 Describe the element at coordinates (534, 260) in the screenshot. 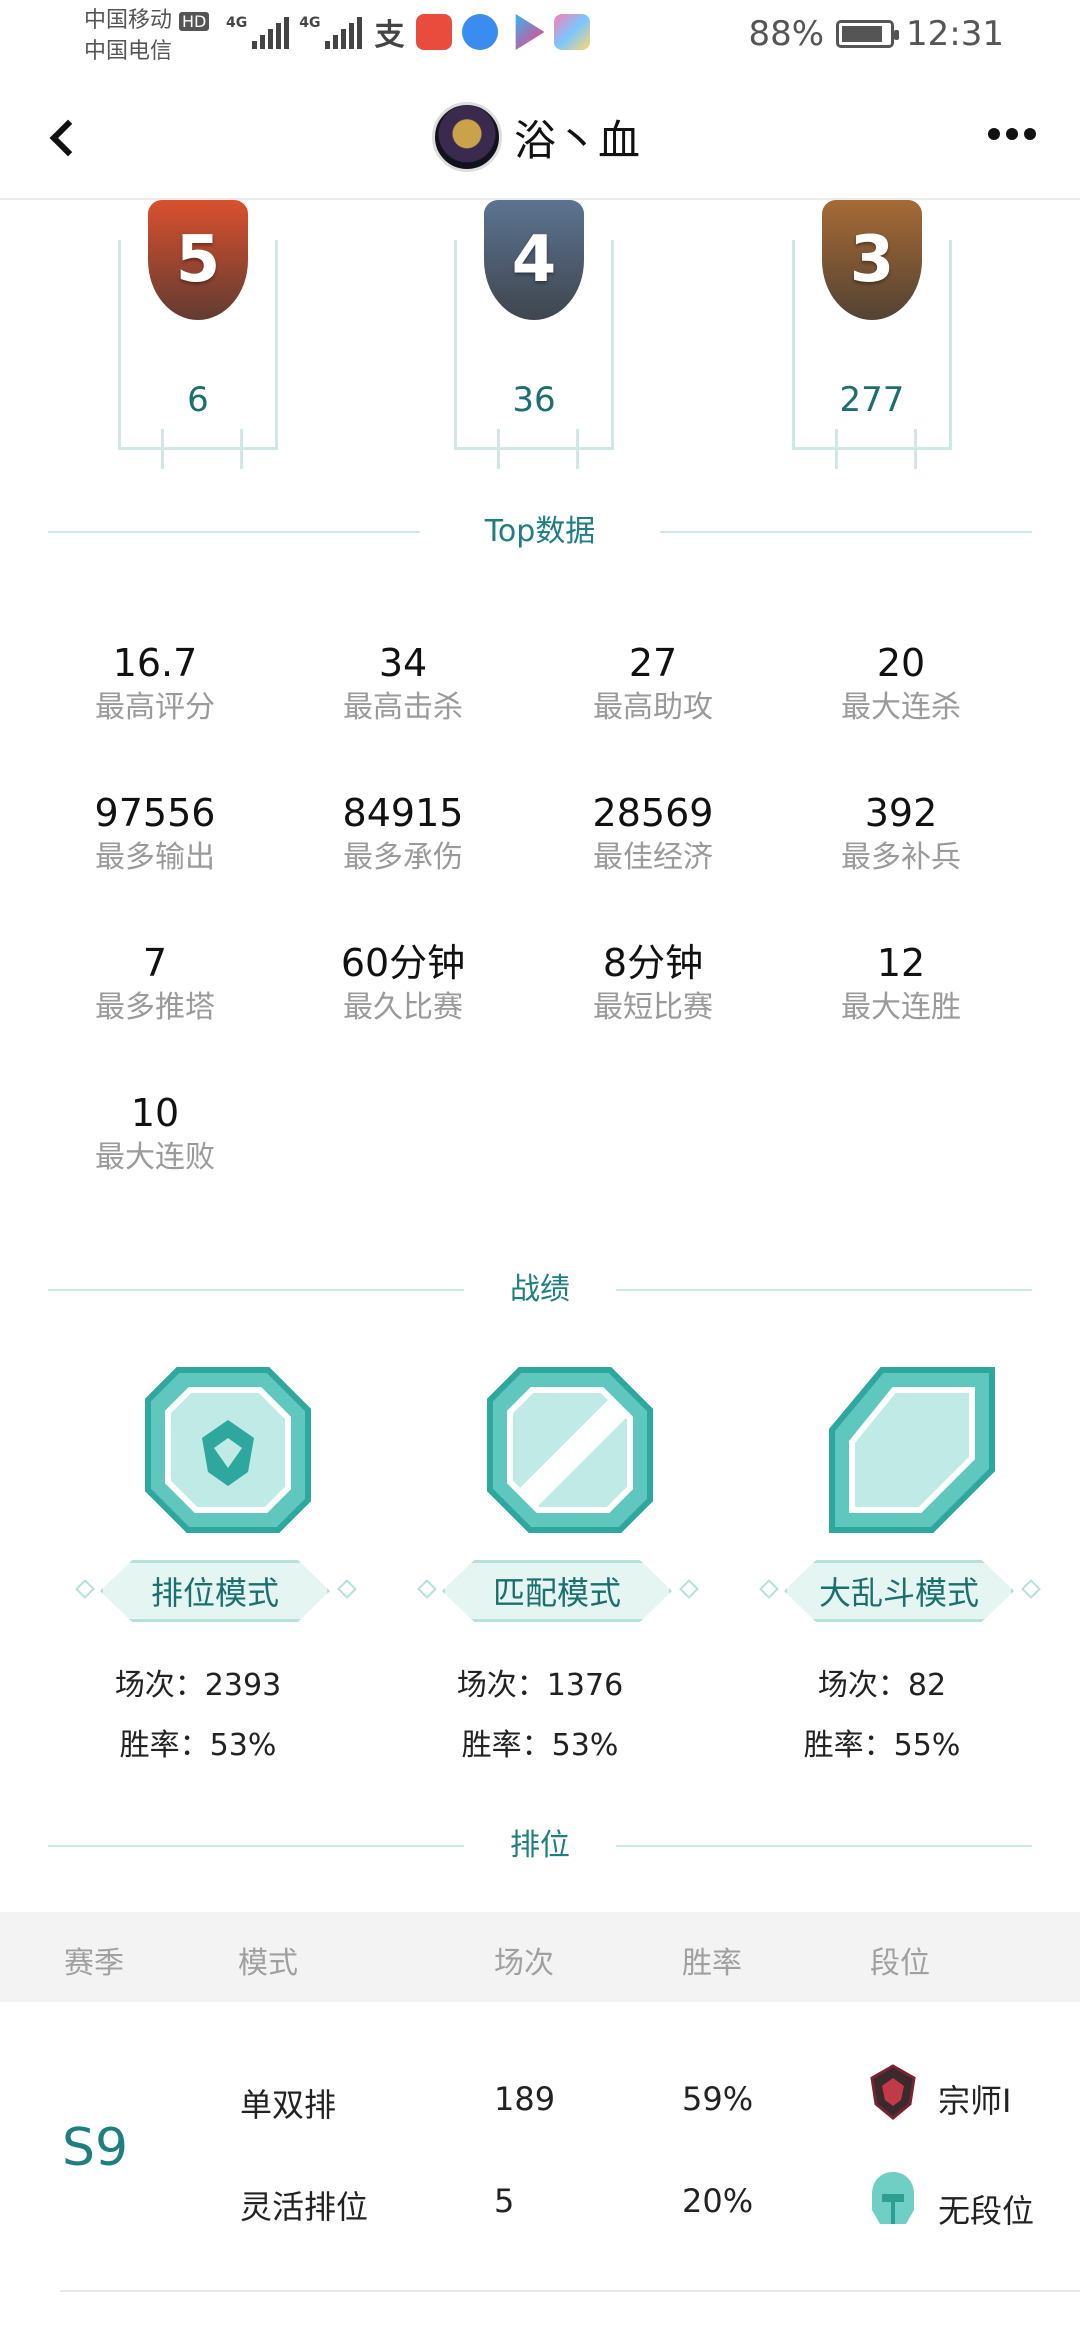

I see `medal-4-icon: 4` at that location.